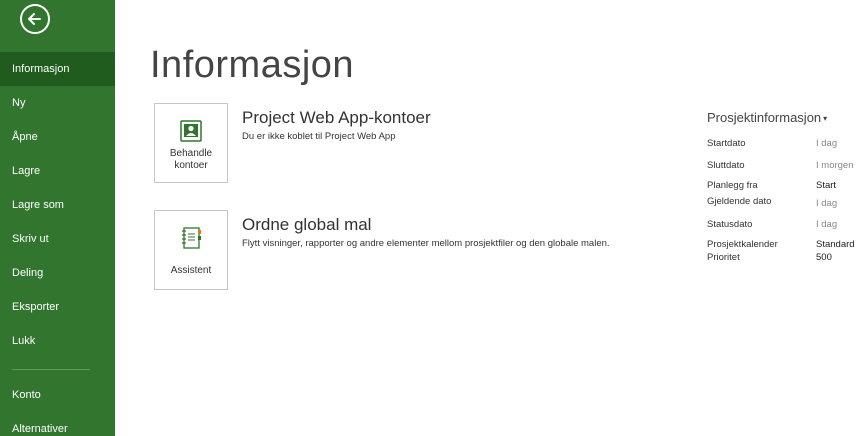  Describe the element at coordinates (726, 143) in the screenshot. I see `info-label-startdato: Startdato` at that location.